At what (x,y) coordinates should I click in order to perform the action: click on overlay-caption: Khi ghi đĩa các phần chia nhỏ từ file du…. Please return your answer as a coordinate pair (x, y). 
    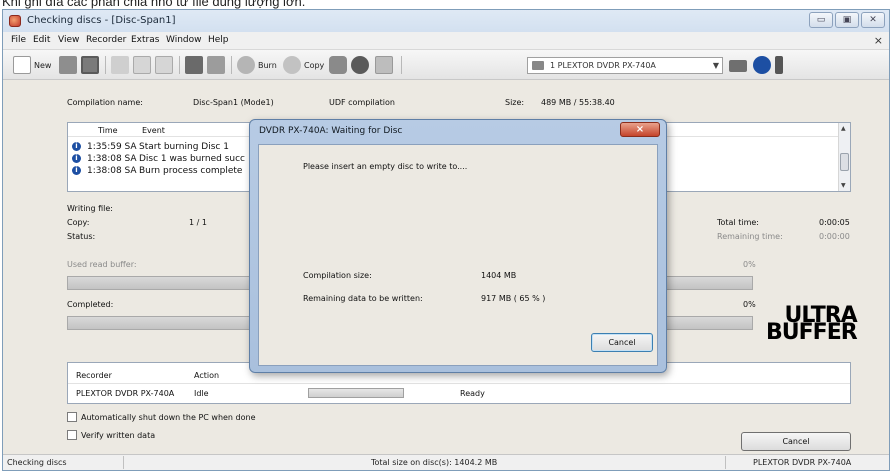
    Looking at the image, I should click on (154, 4).